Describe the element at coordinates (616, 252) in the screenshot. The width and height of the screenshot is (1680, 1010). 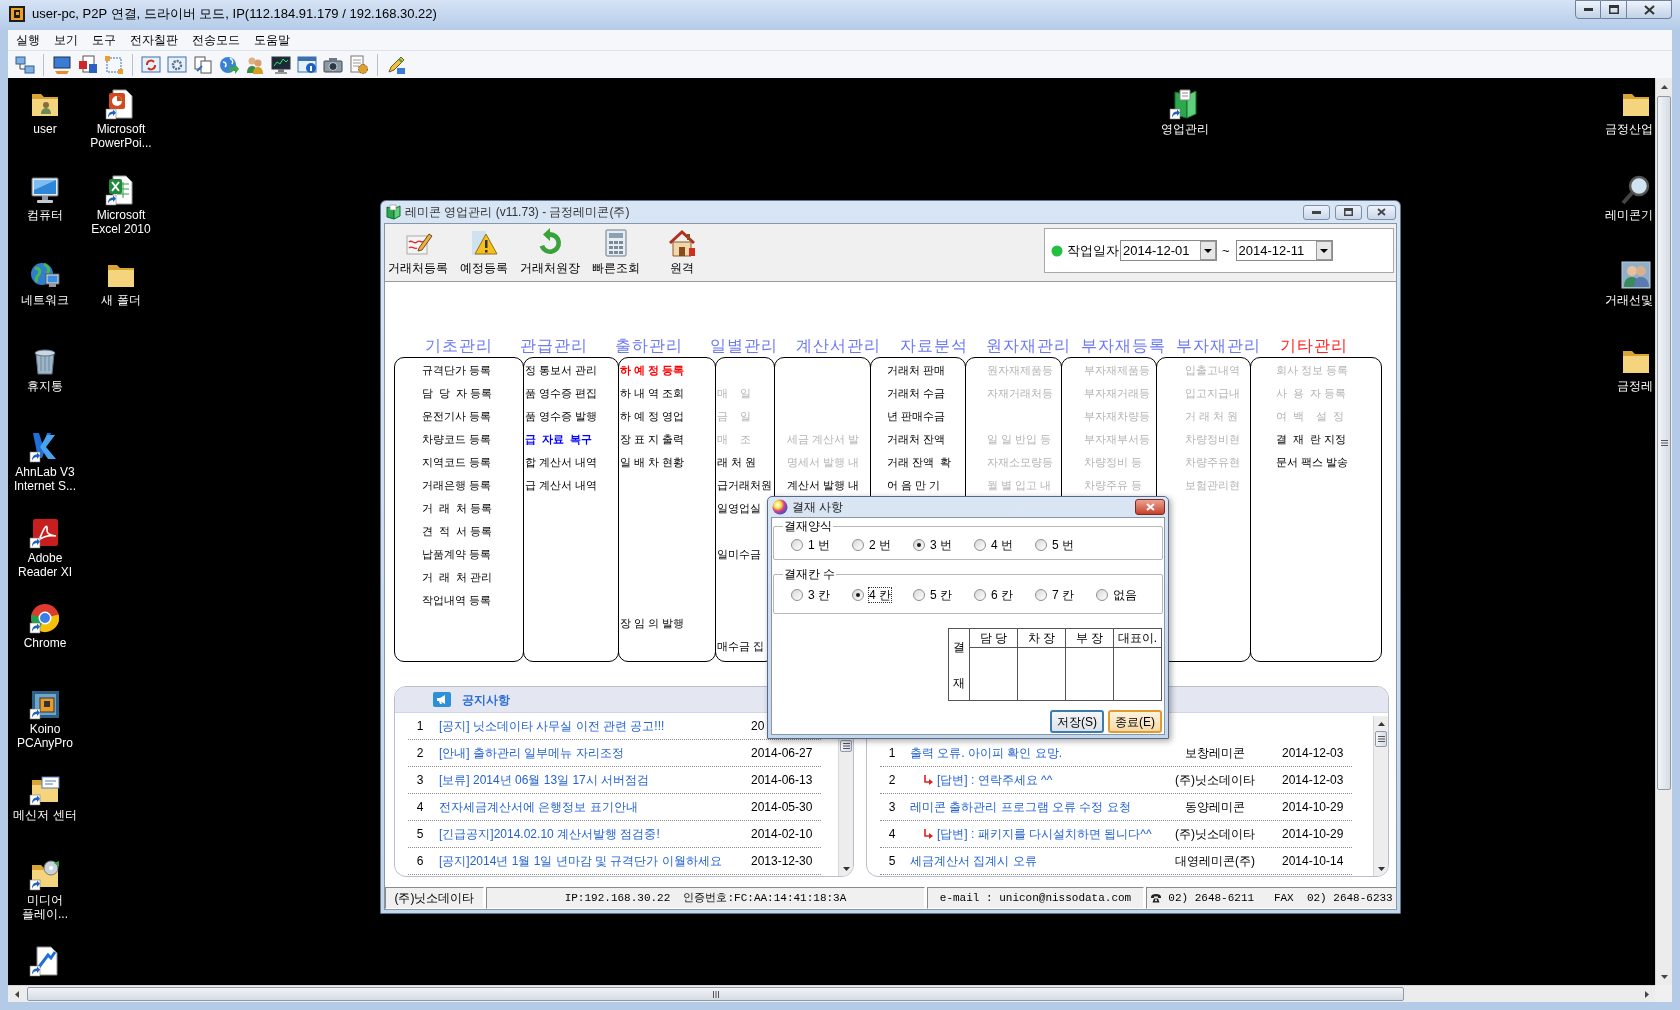
I see `toolbar-button: 빠른조회` at that location.